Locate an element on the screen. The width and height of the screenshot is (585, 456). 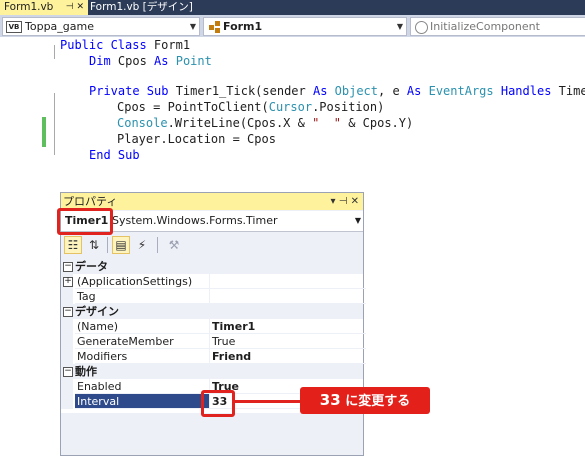
line-gutter is located at coordinates (20, 100).